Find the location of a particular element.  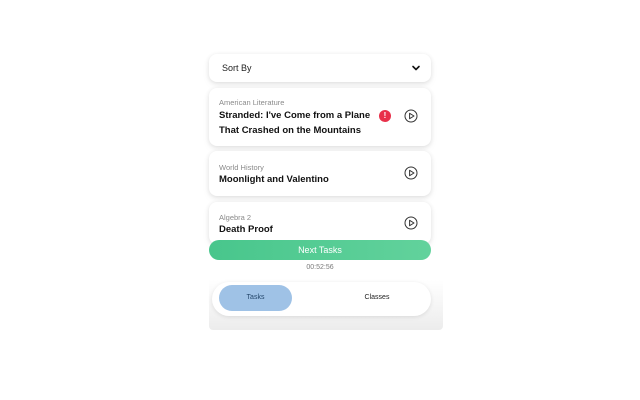

task-title: Moonlight and Valentino is located at coordinates (274, 179).